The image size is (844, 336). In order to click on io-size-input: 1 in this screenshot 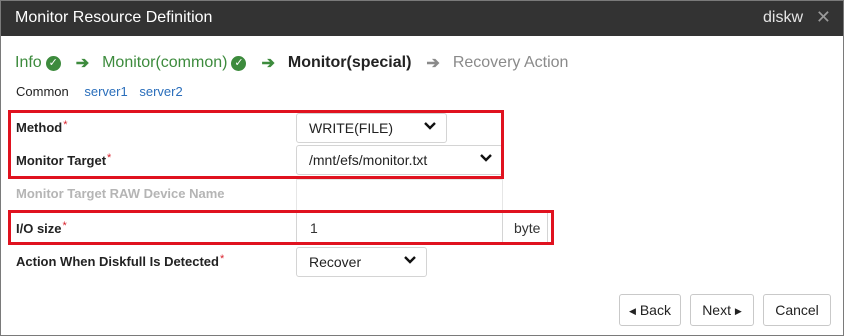, I will do `click(399, 228)`.